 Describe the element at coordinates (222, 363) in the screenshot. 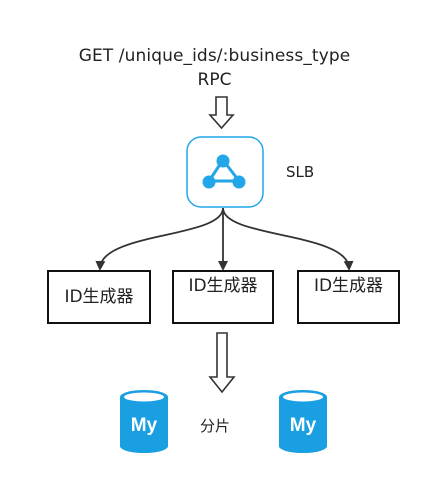

I see `shard-arrow` at that location.